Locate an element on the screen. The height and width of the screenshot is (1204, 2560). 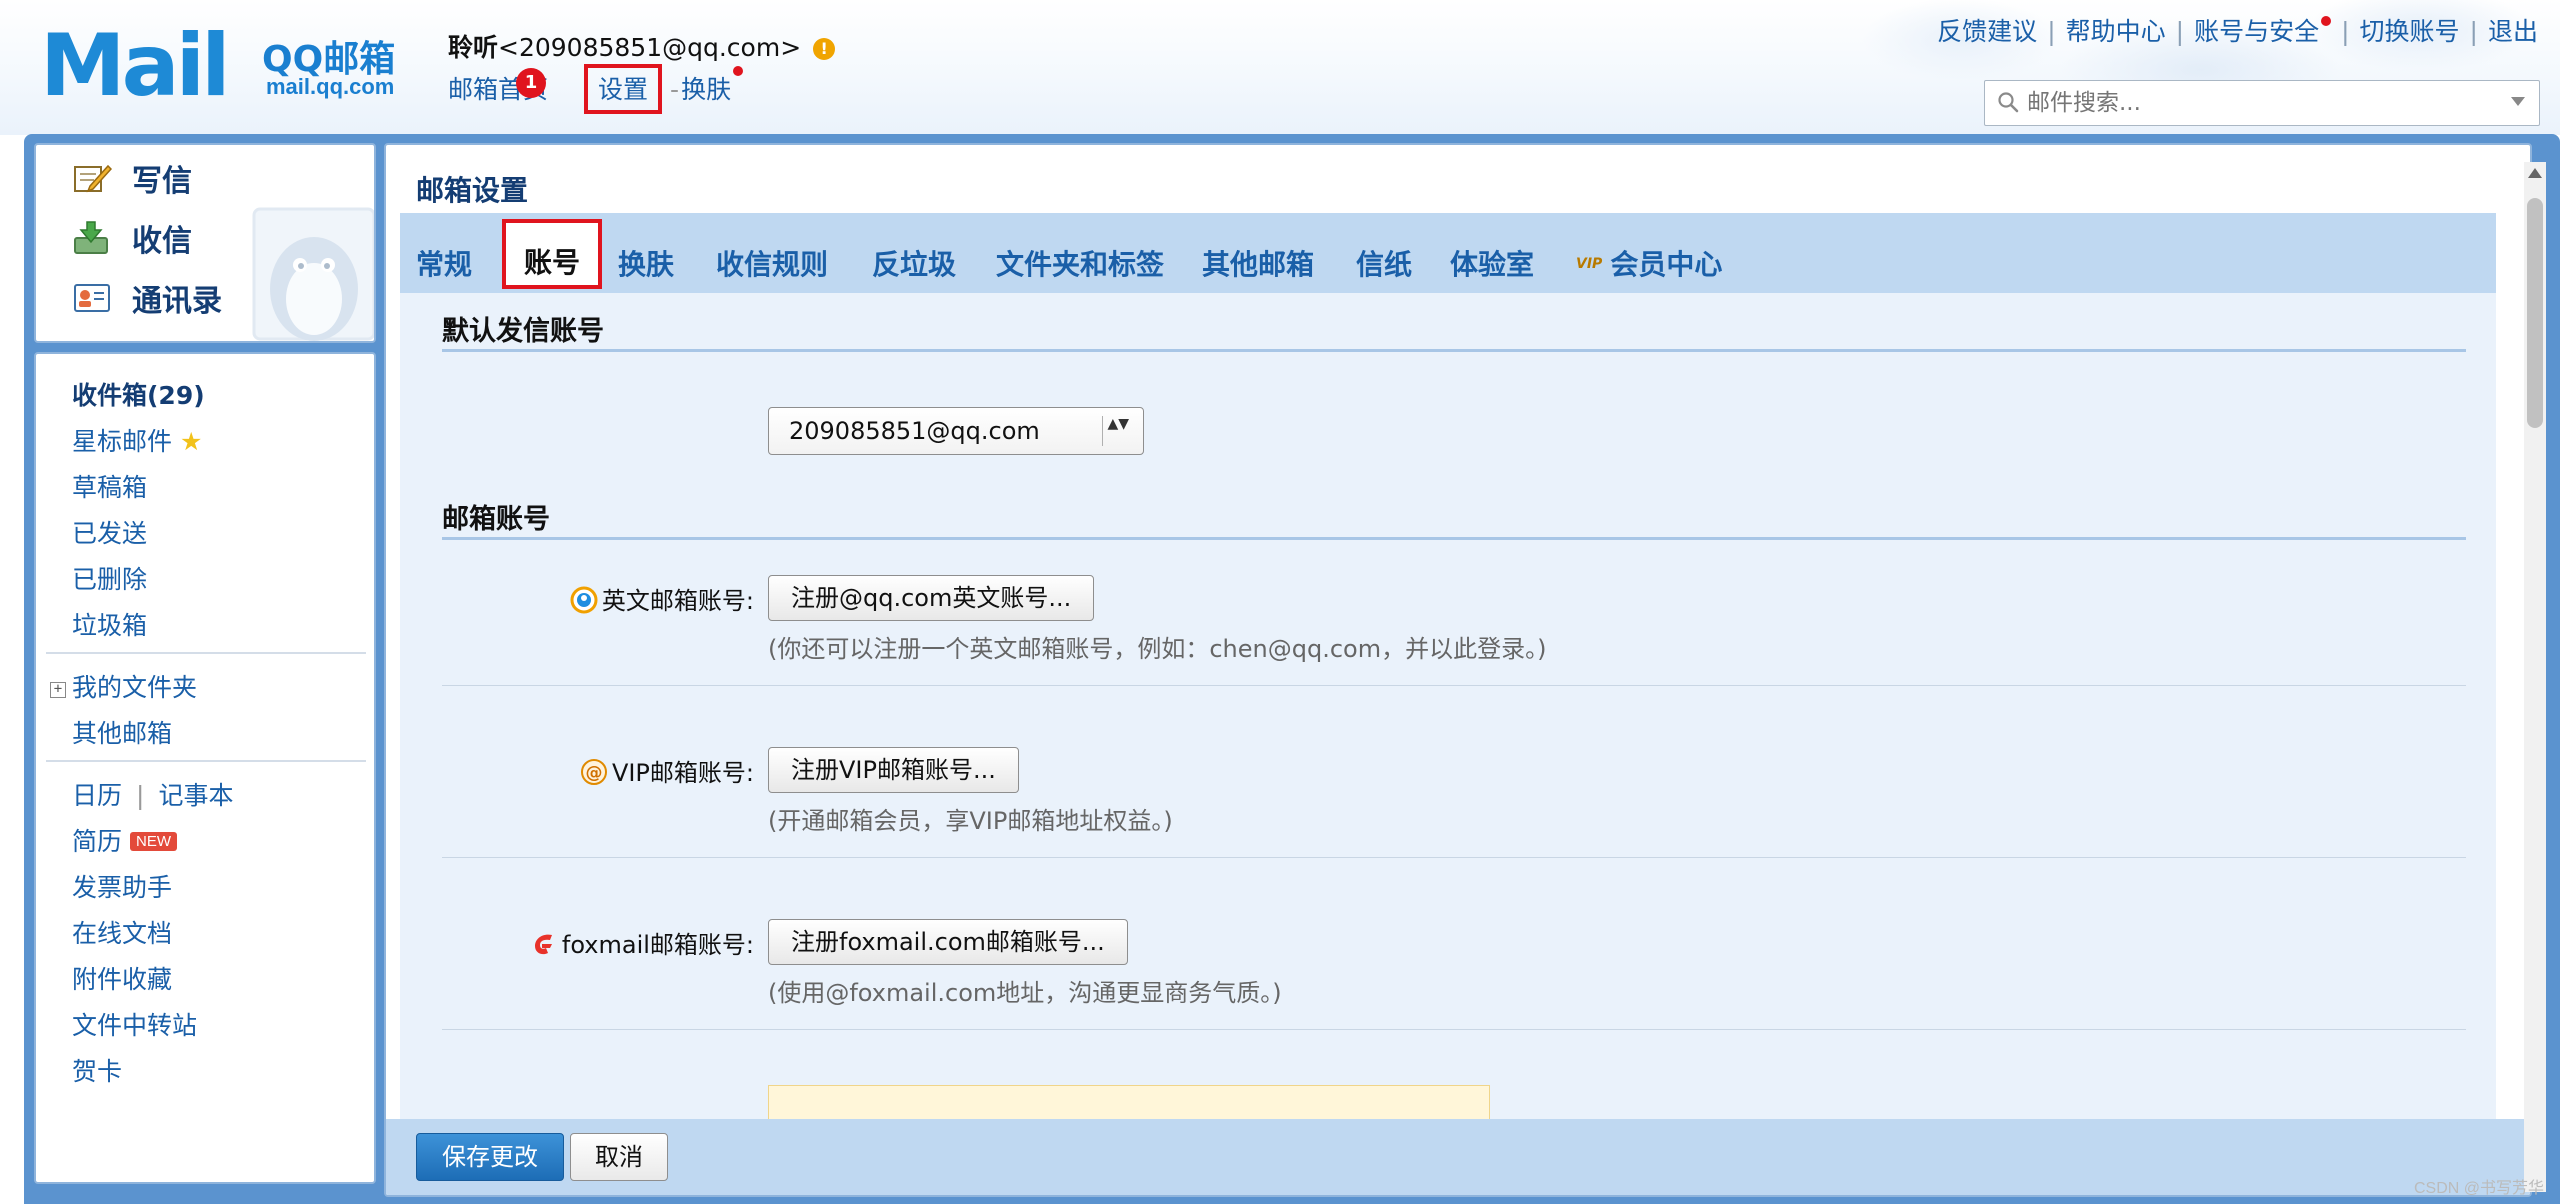
docs-link: 在线文档 is located at coordinates (122, 932).